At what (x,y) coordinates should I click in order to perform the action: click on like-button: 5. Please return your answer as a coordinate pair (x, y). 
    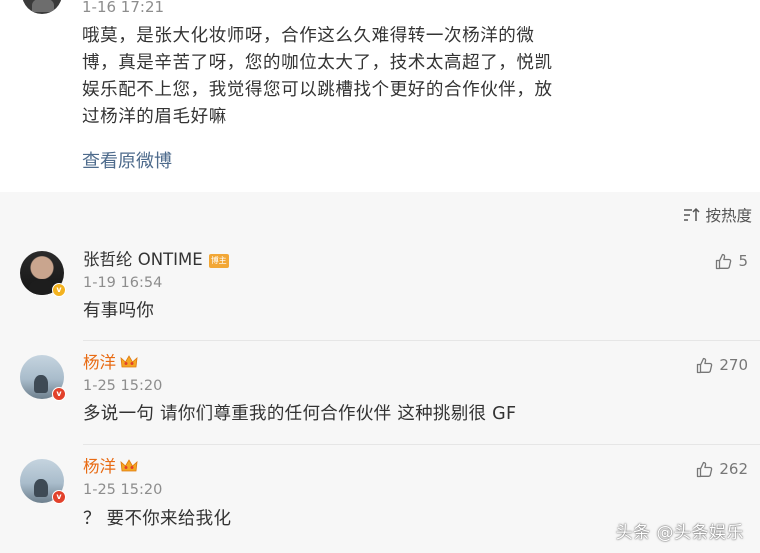
    Looking at the image, I should click on (731, 261).